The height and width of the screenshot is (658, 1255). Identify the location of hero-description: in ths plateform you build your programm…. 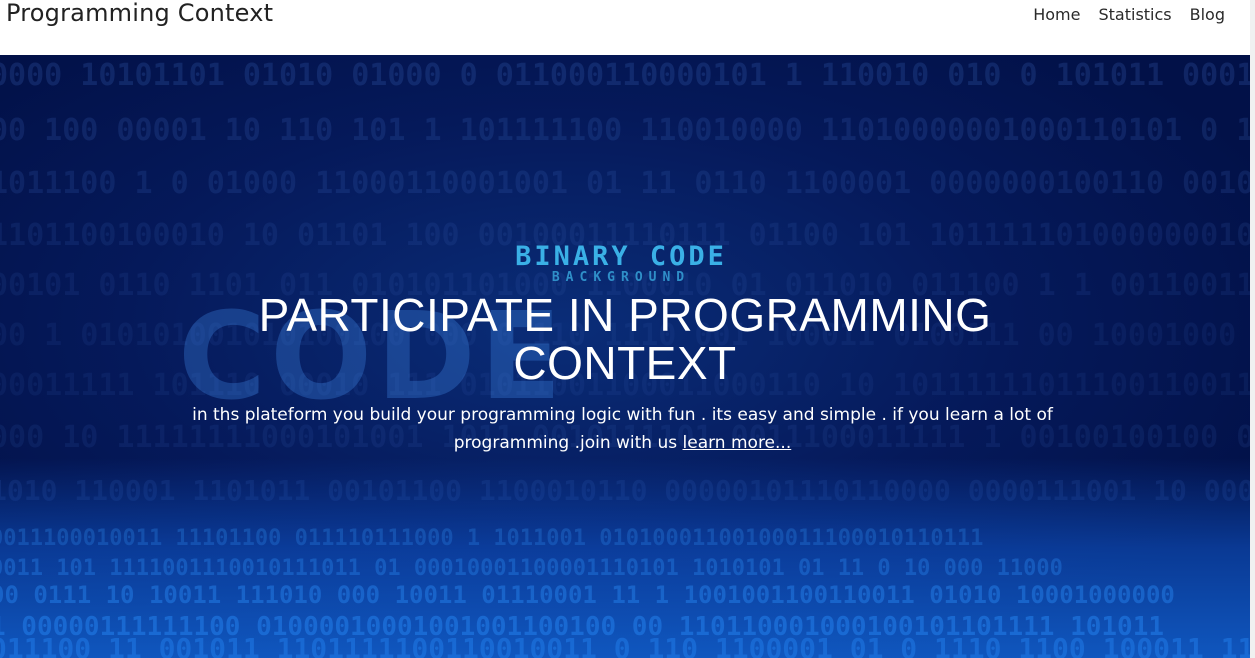
(622, 429).